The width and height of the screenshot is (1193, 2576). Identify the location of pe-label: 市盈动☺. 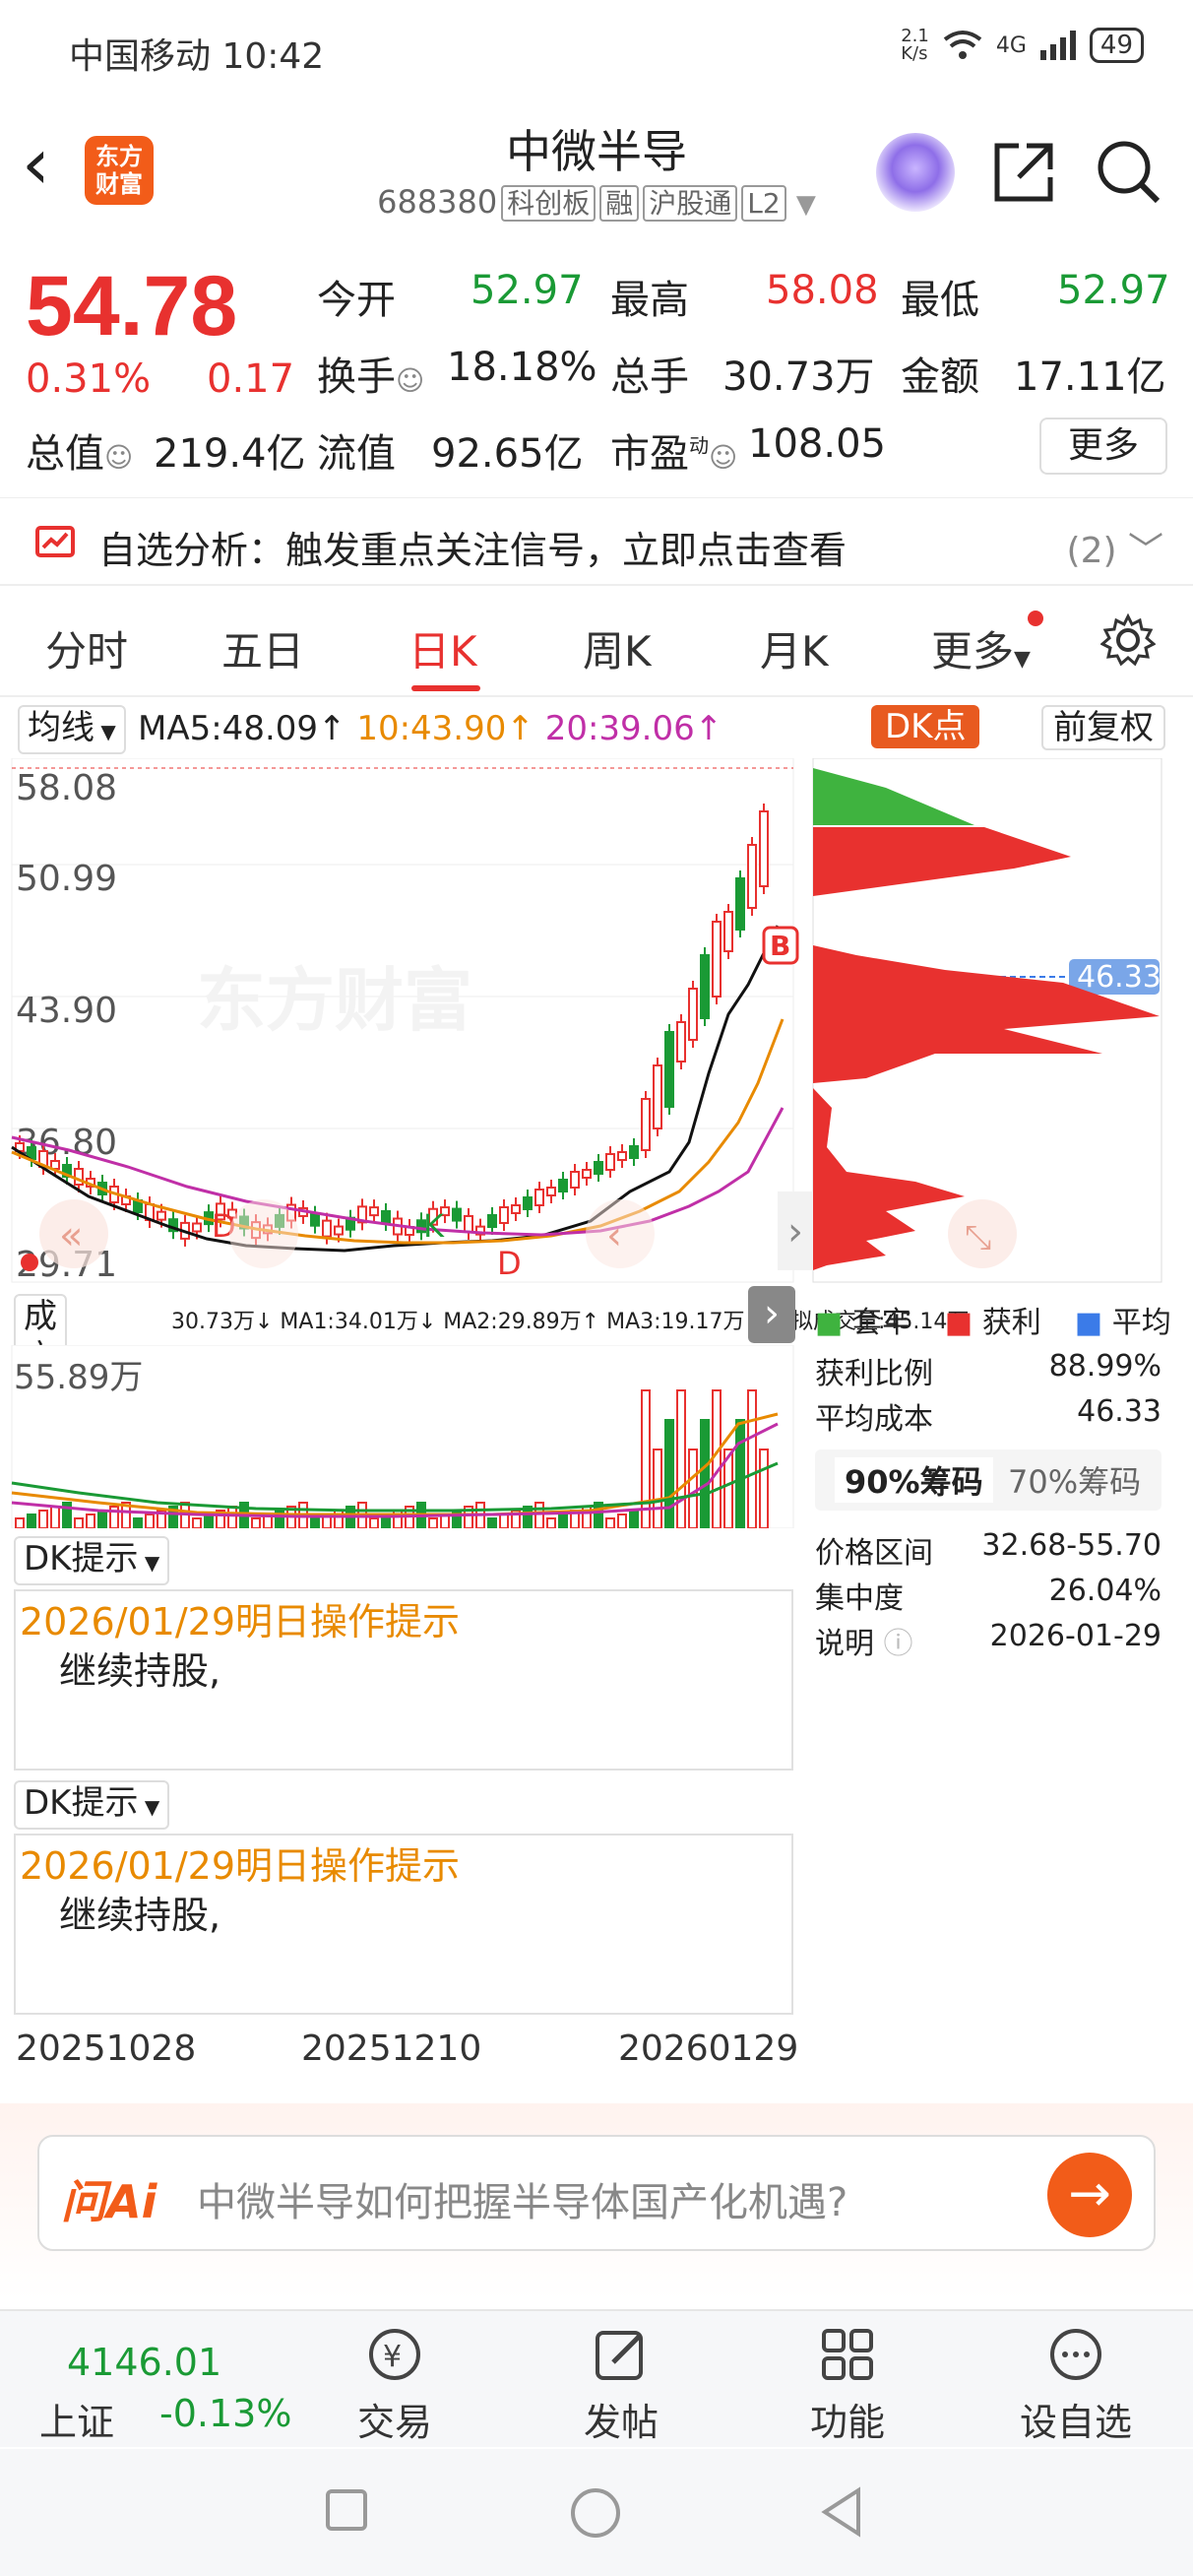
(673, 450).